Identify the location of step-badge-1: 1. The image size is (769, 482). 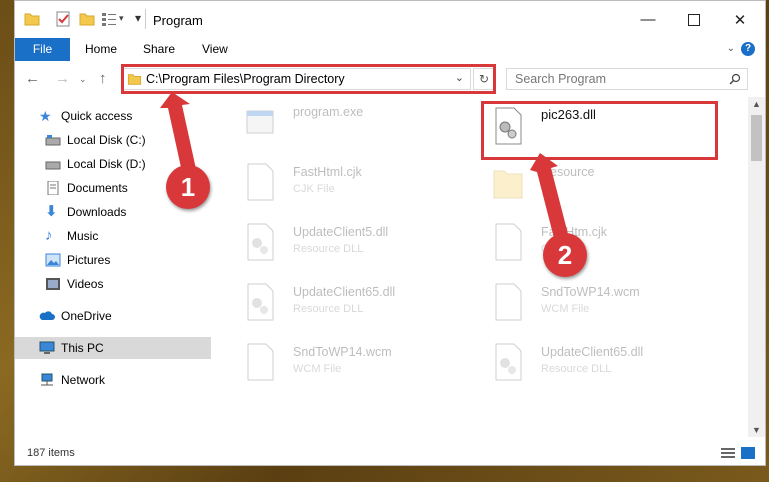
(188, 187).